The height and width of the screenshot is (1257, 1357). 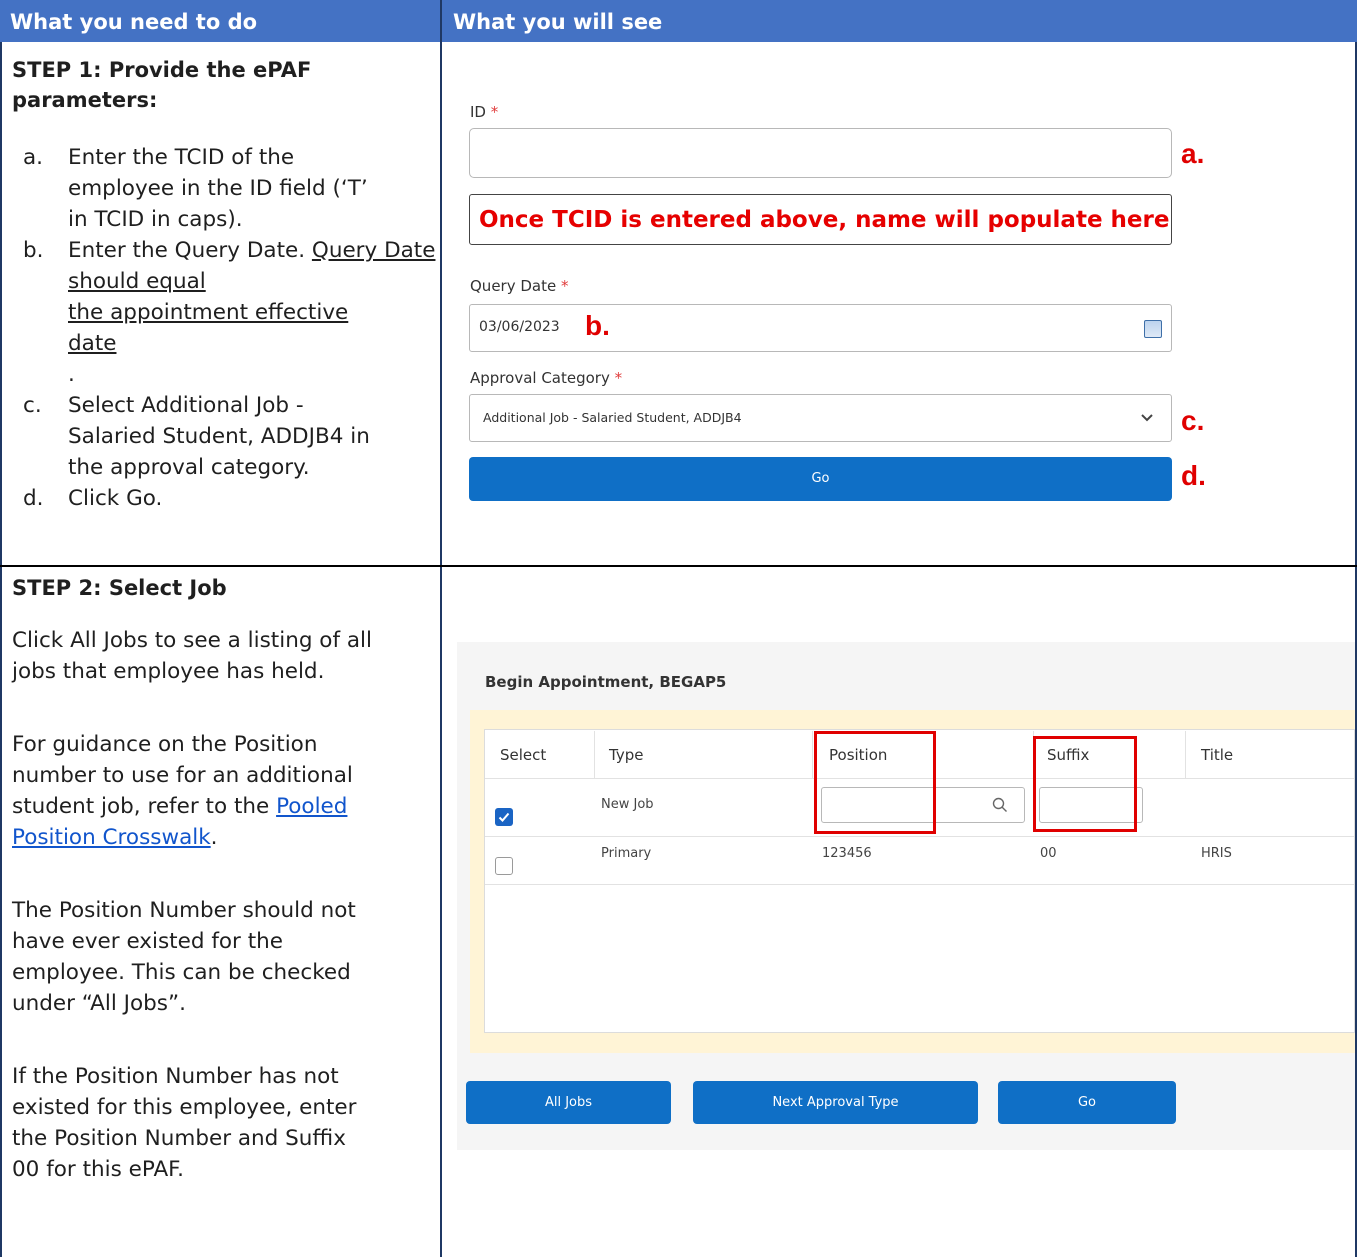 I want to click on row1-select-checkbox, so click(x=504, y=817).